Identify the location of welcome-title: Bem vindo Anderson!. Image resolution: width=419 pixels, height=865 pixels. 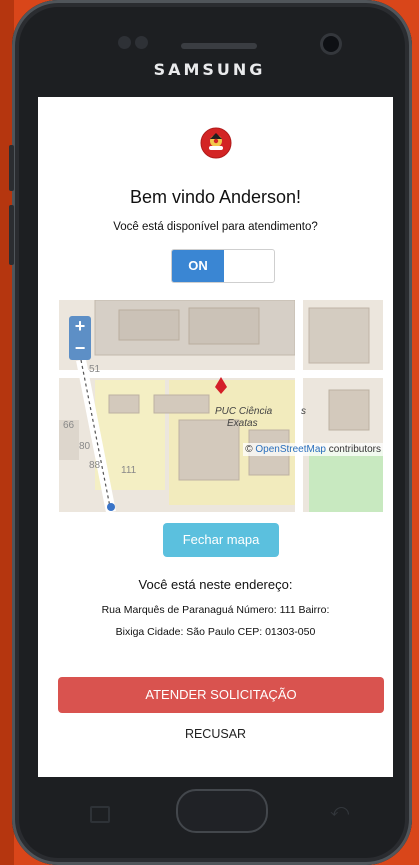
(215, 197).